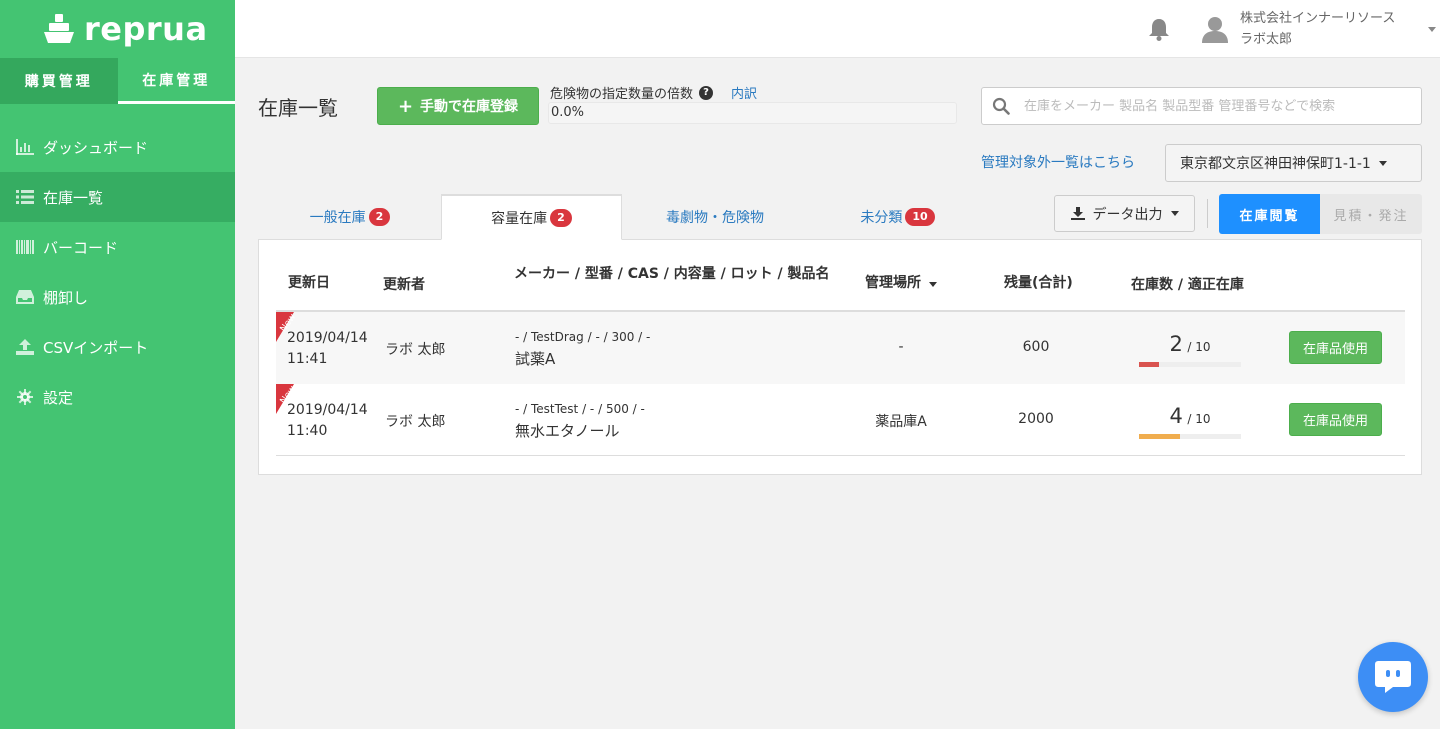  Describe the element at coordinates (96, 347) in the screenshot. I see `sidebar-item-label: CSVインポート` at that location.